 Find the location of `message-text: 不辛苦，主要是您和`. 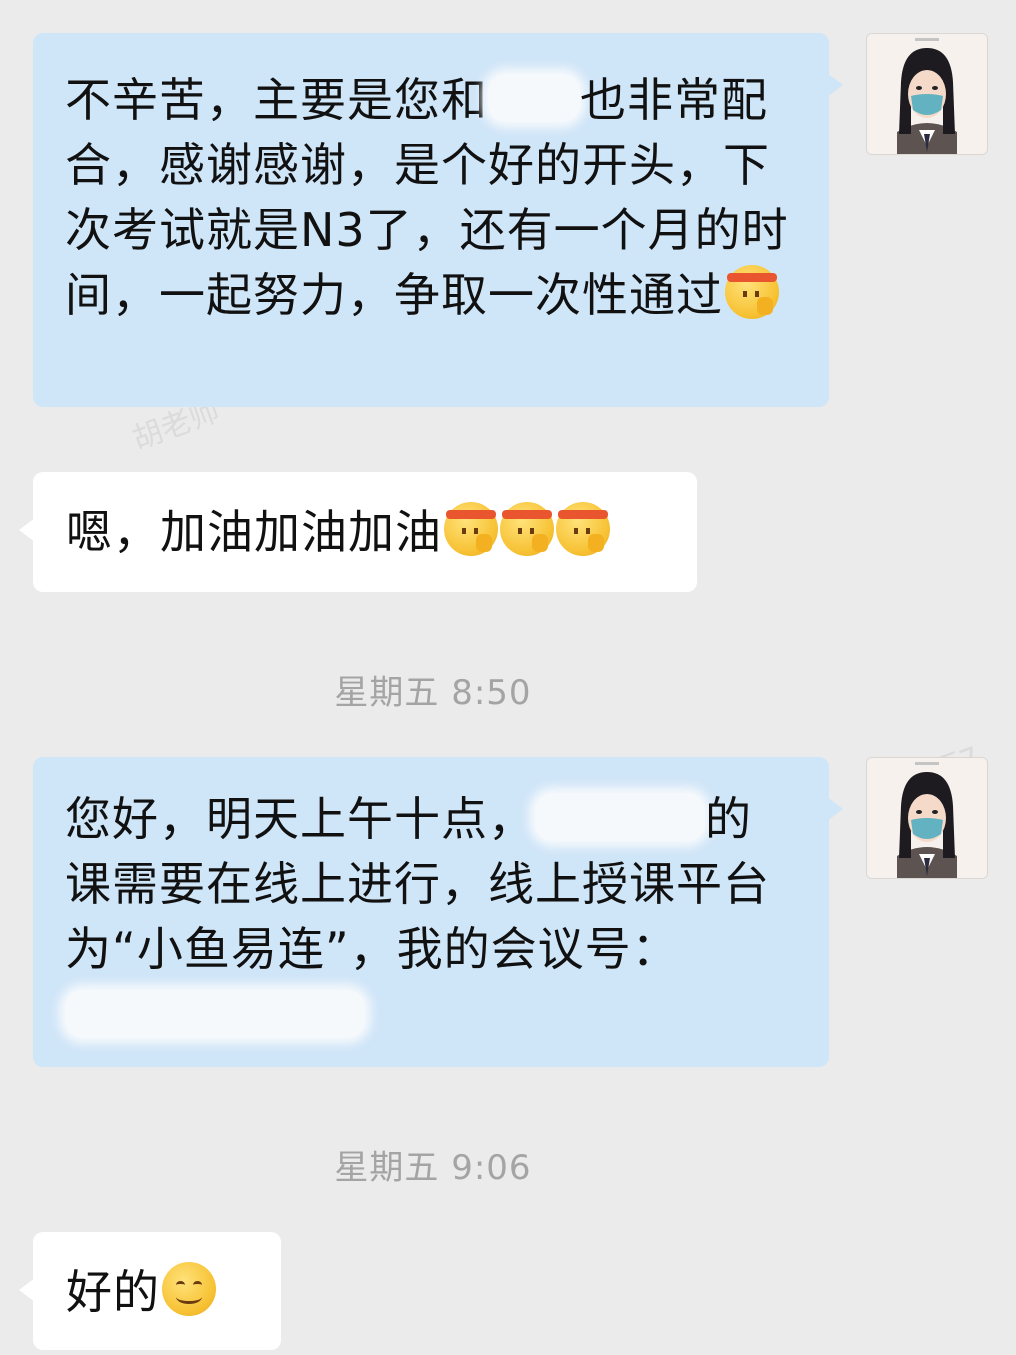

message-text: 不辛苦，主要是您和 is located at coordinates (276, 100).